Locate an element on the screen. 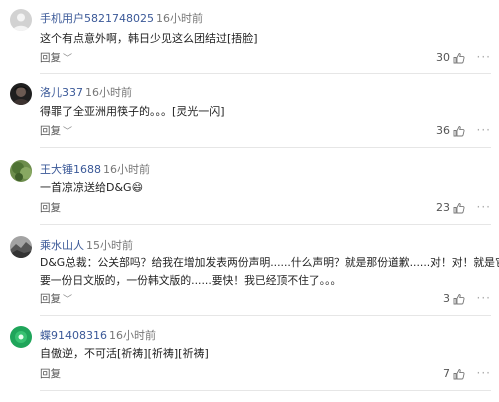 The width and height of the screenshot is (499, 402). like-count: 7 is located at coordinates (446, 373).